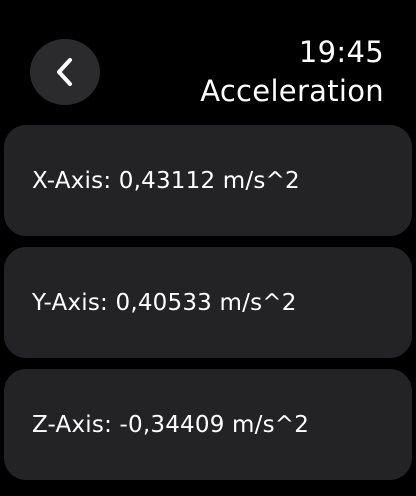  I want to click on header: 19:45 Acceleration, so click(292, 72).